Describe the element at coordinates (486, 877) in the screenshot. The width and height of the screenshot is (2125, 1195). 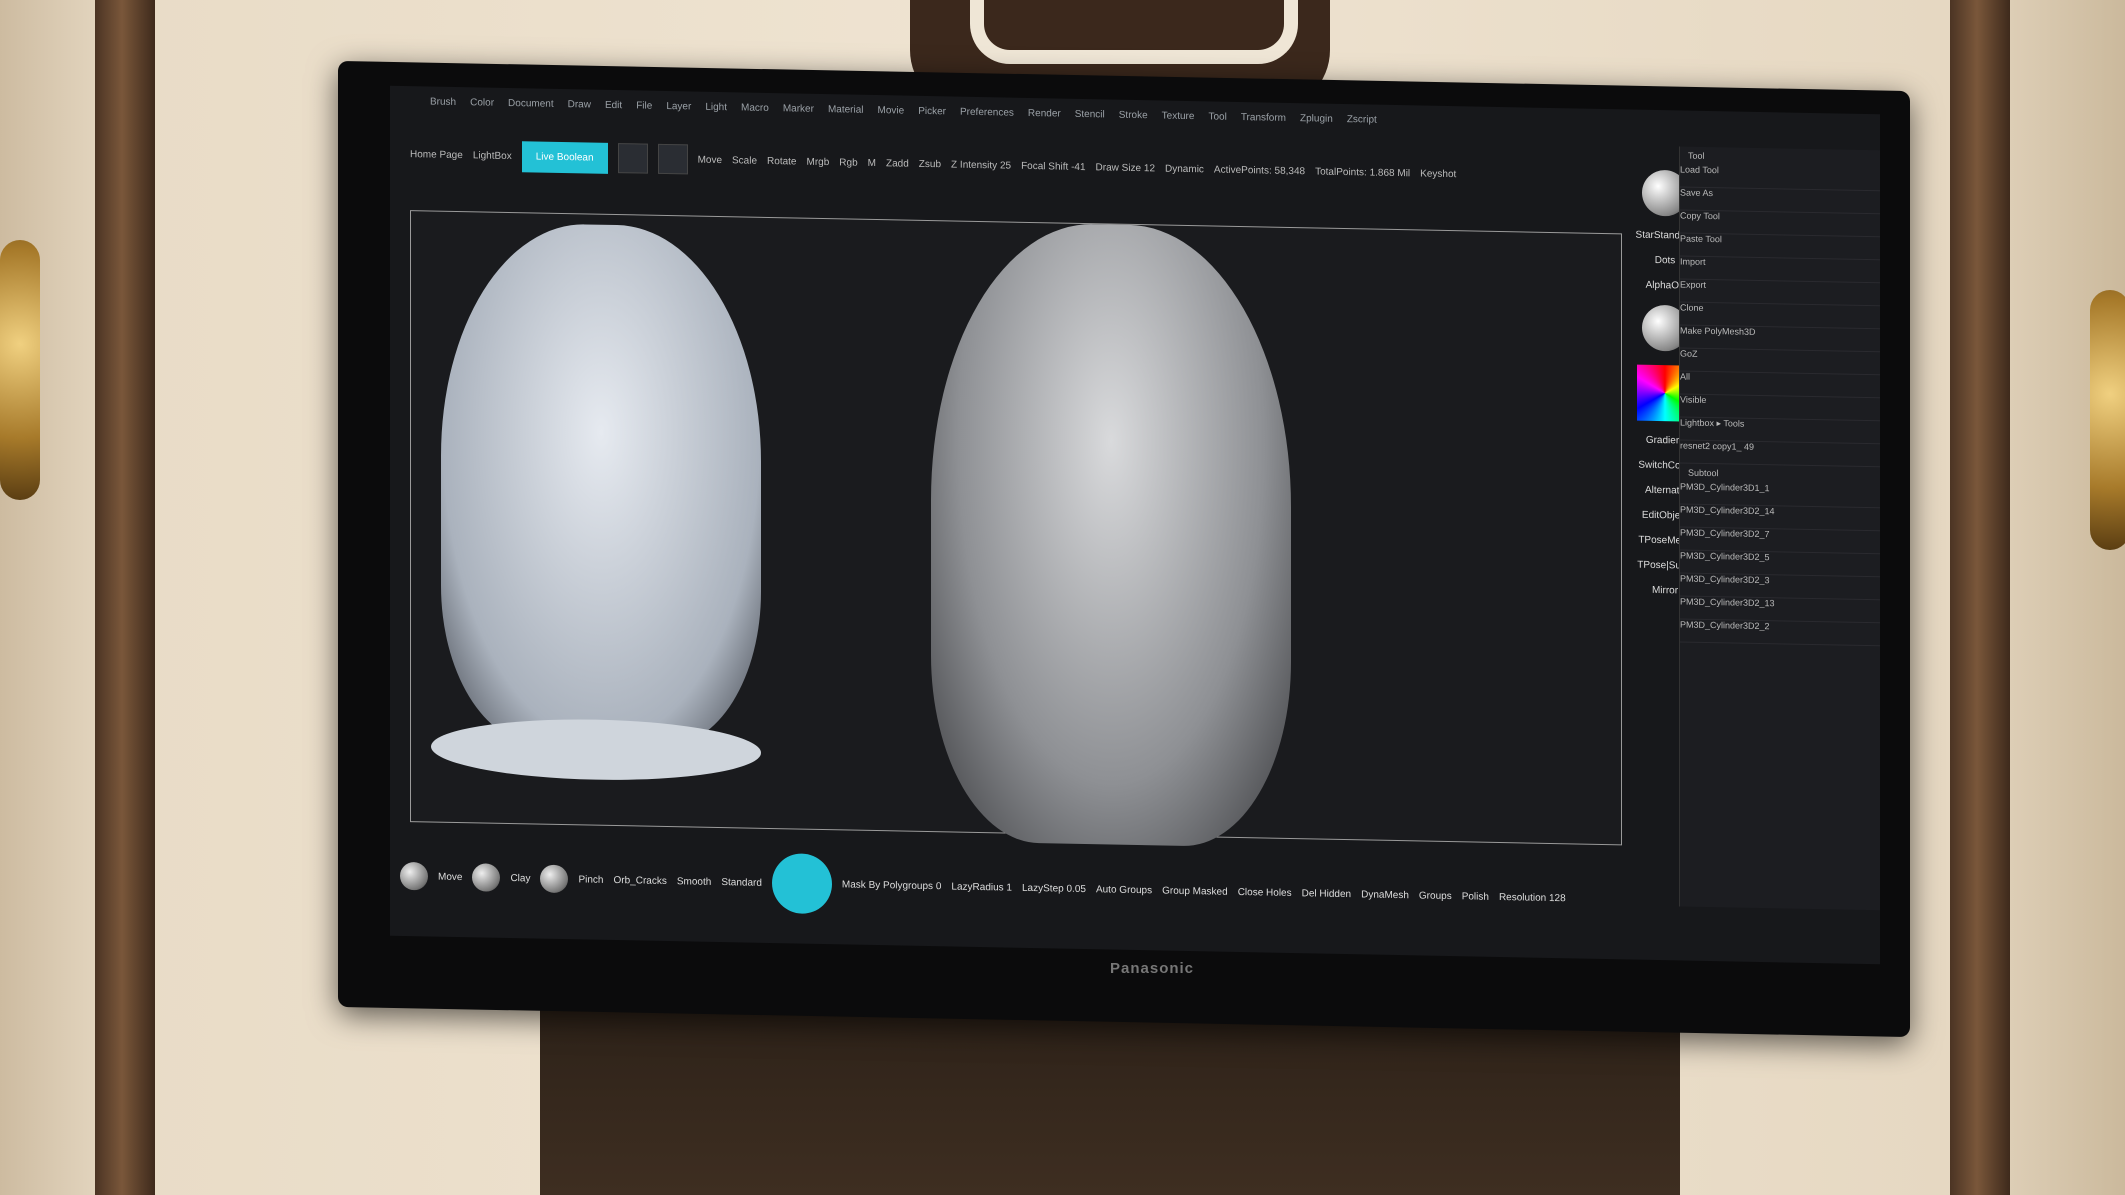
I see `clay-brush-icon` at that location.